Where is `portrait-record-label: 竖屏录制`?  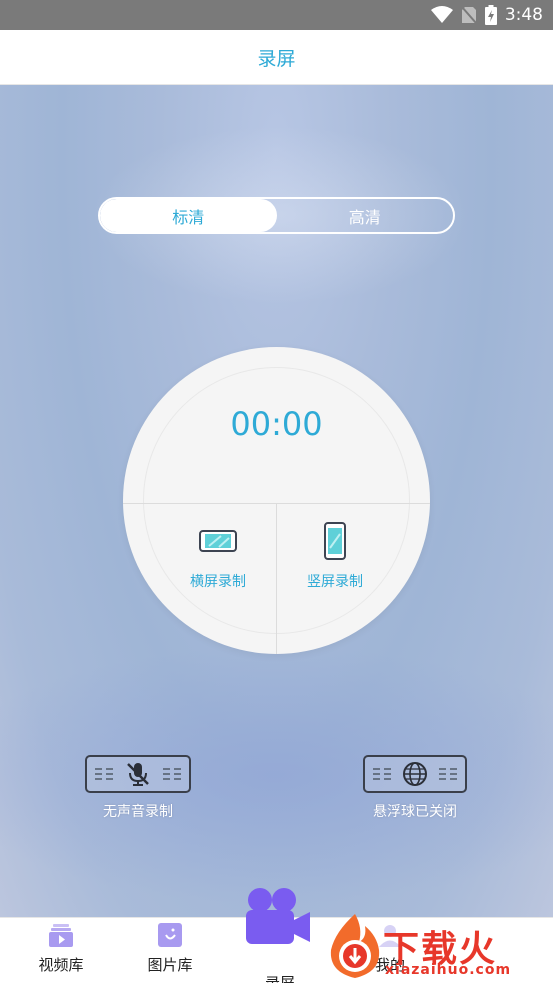
portrait-record-label: 竖屏录制 is located at coordinates (335, 582).